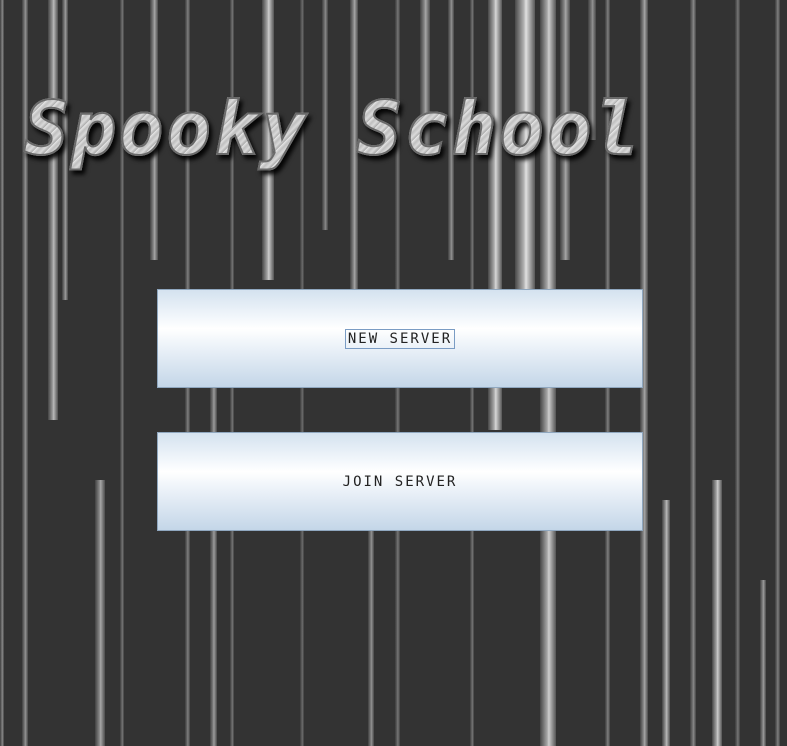 Image resolution: width=787 pixels, height=746 pixels. I want to click on new-server-label: NEW SERVER, so click(400, 338).